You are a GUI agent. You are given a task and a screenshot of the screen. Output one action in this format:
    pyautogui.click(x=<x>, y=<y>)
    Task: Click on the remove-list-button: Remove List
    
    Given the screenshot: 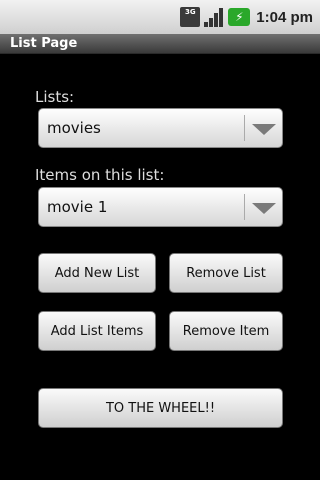 What is the action you would take?
    pyautogui.click(x=226, y=273)
    